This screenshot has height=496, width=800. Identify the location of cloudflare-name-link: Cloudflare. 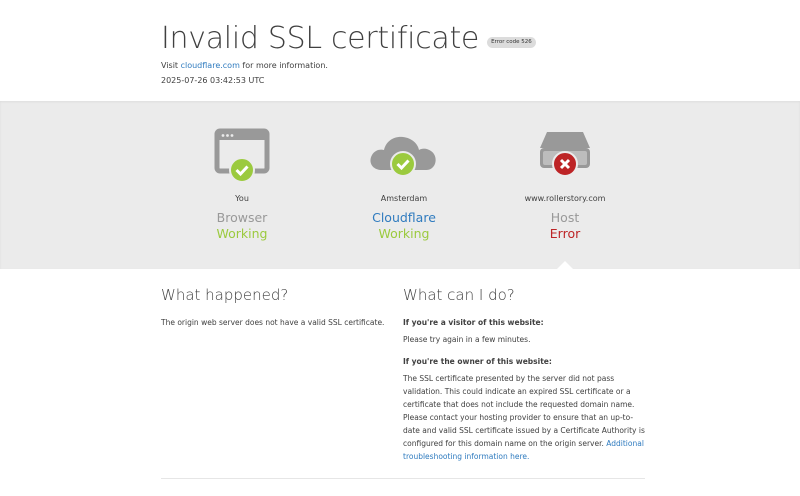
(404, 218).